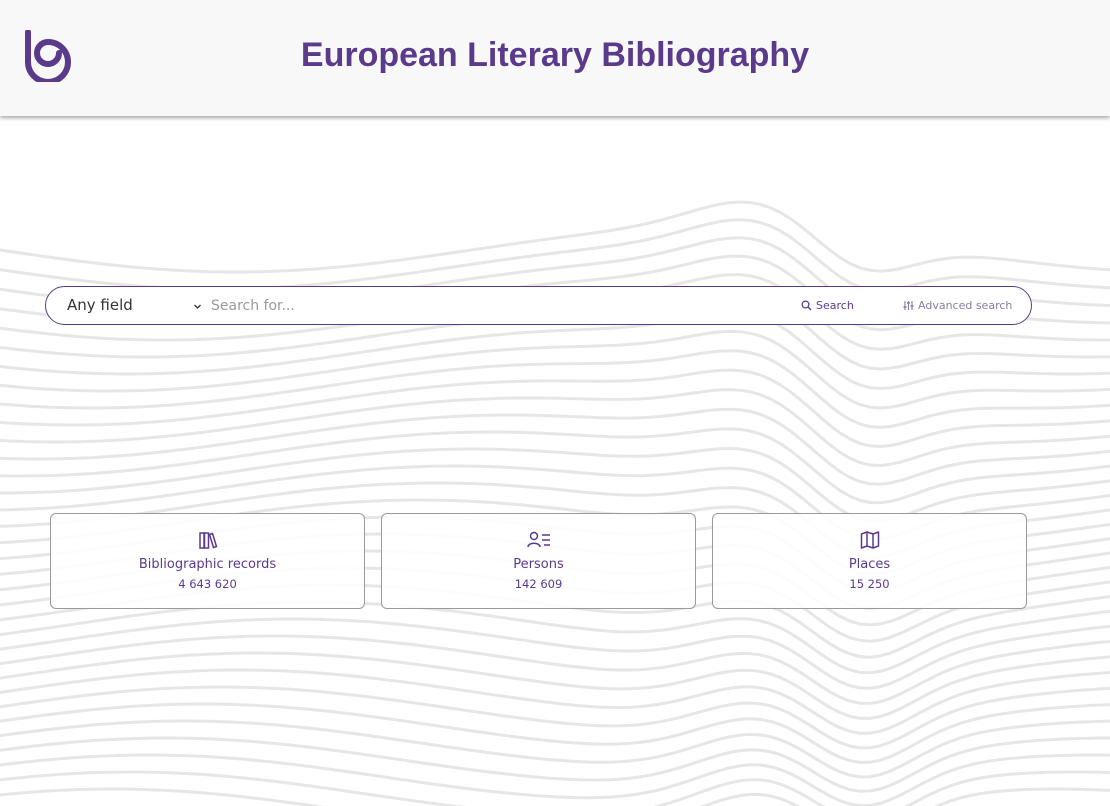 This screenshot has width=1110, height=806. I want to click on stat-label: Persons, so click(538, 564).